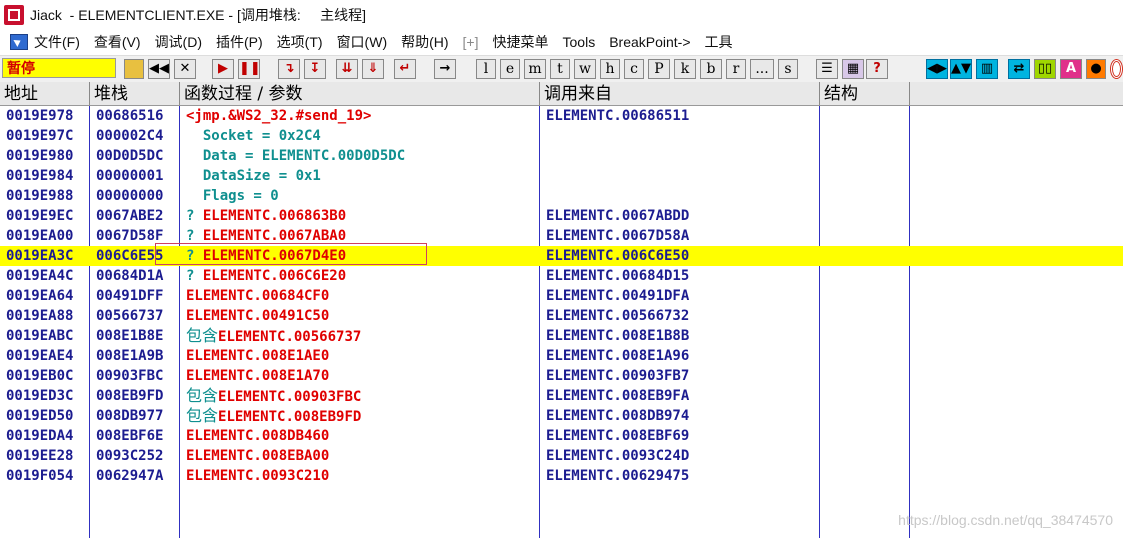 This screenshot has width=1123, height=538. What do you see at coordinates (223, 69) in the screenshot?
I see `run-icon: ▶` at bounding box center [223, 69].